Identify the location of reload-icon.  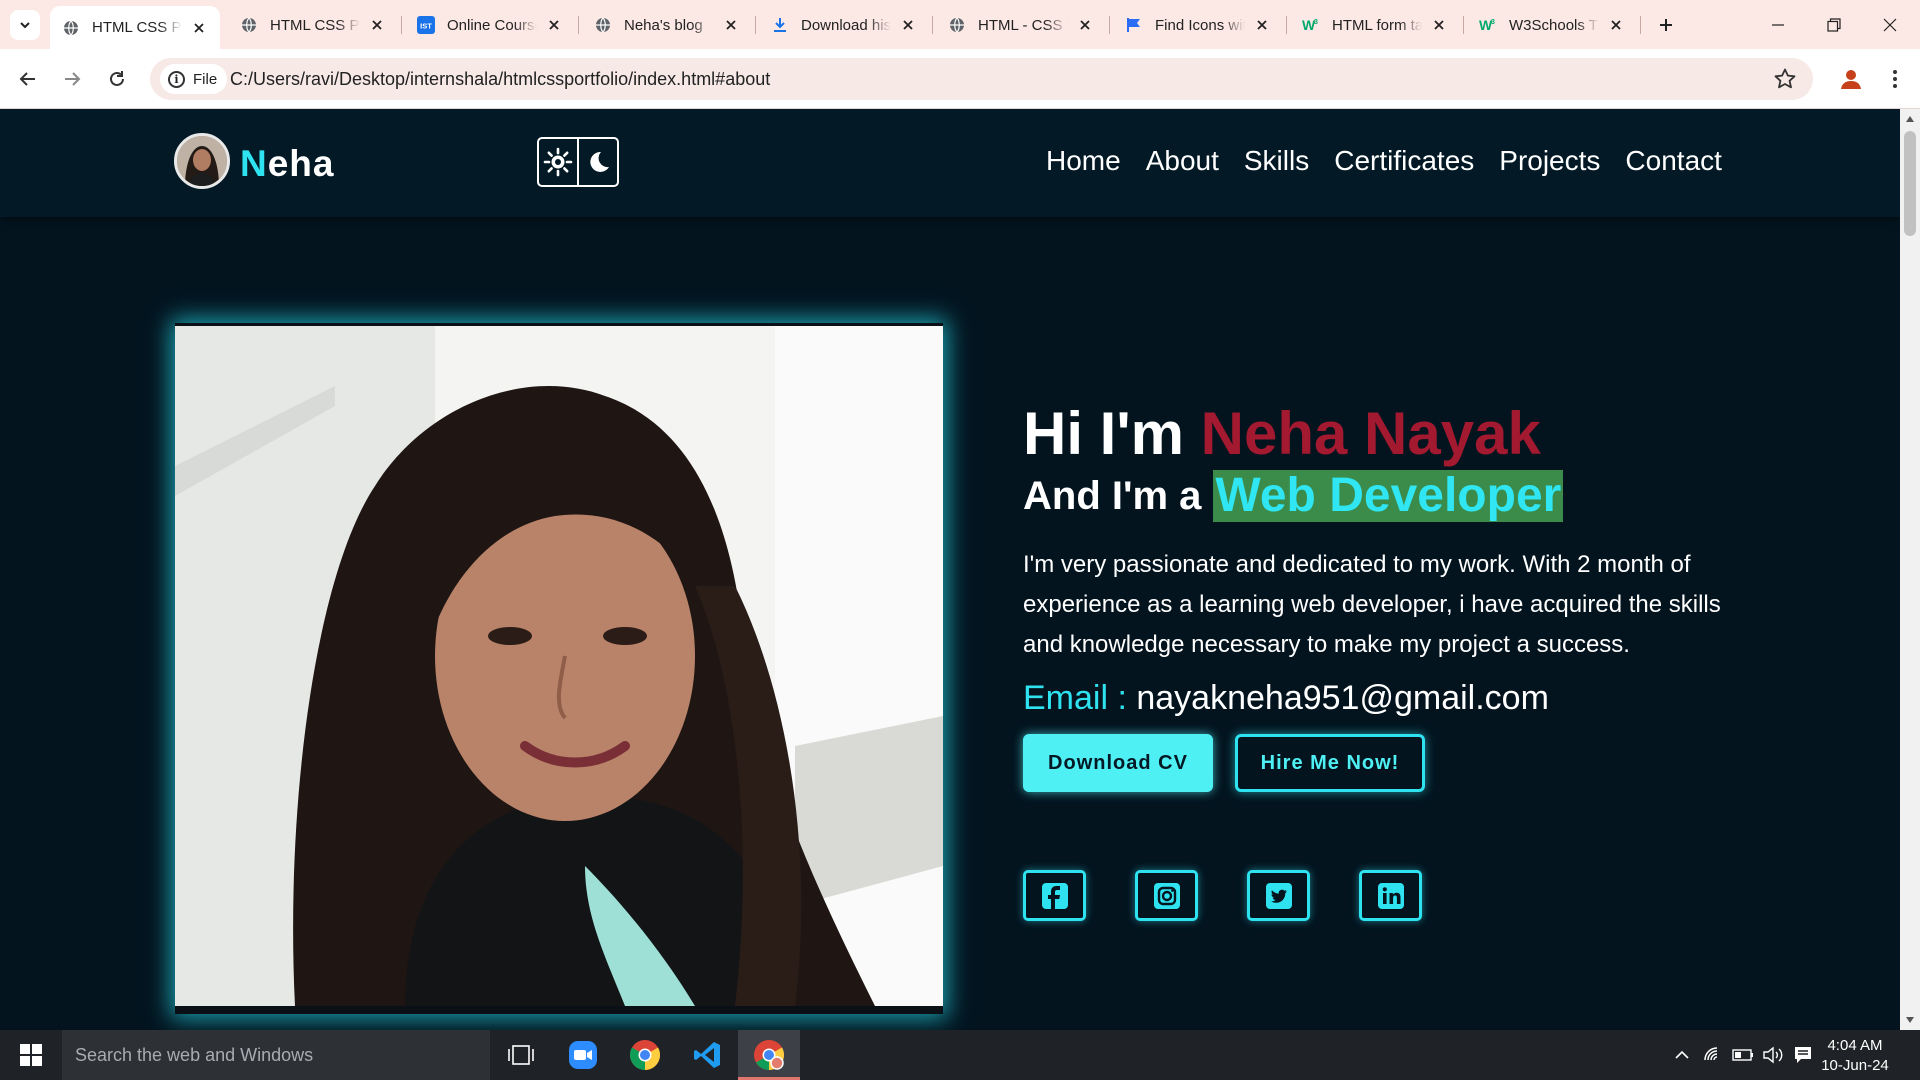
(117, 78).